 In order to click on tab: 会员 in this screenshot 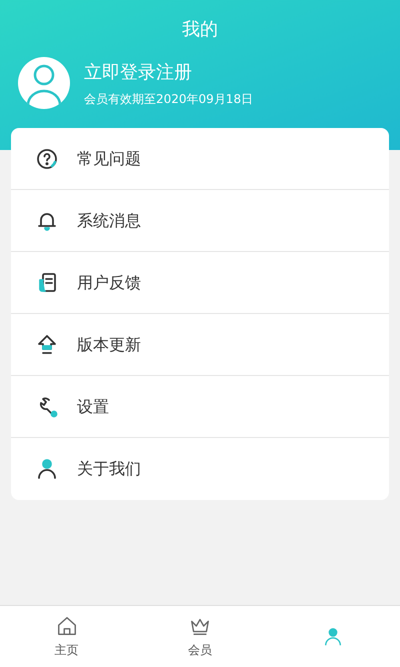, I will do `click(200, 636)`.